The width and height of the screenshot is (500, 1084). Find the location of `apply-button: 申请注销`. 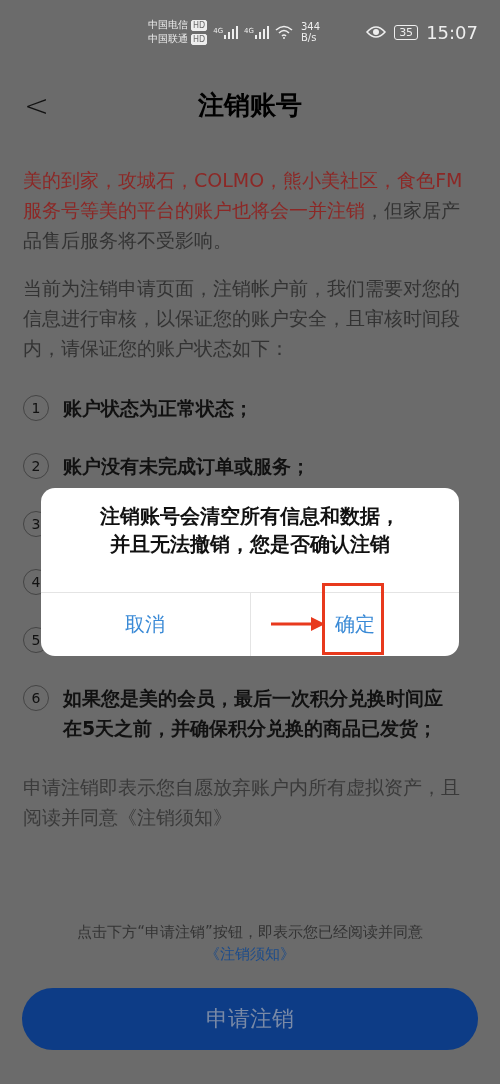

apply-button: 申请注销 is located at coordinates (250, 1019).